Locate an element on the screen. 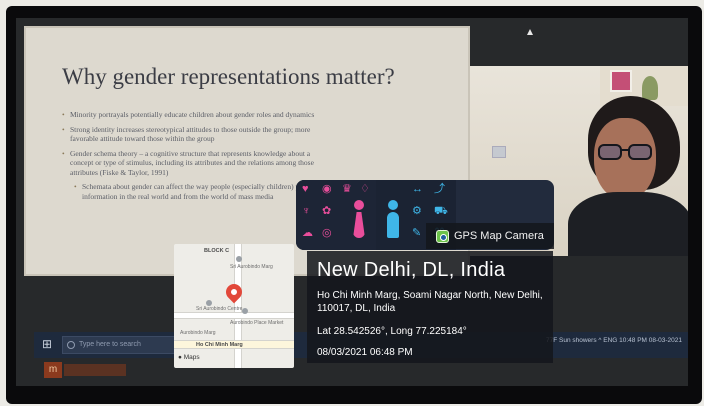  male-figure-icon is located at coordinates (393, 225).